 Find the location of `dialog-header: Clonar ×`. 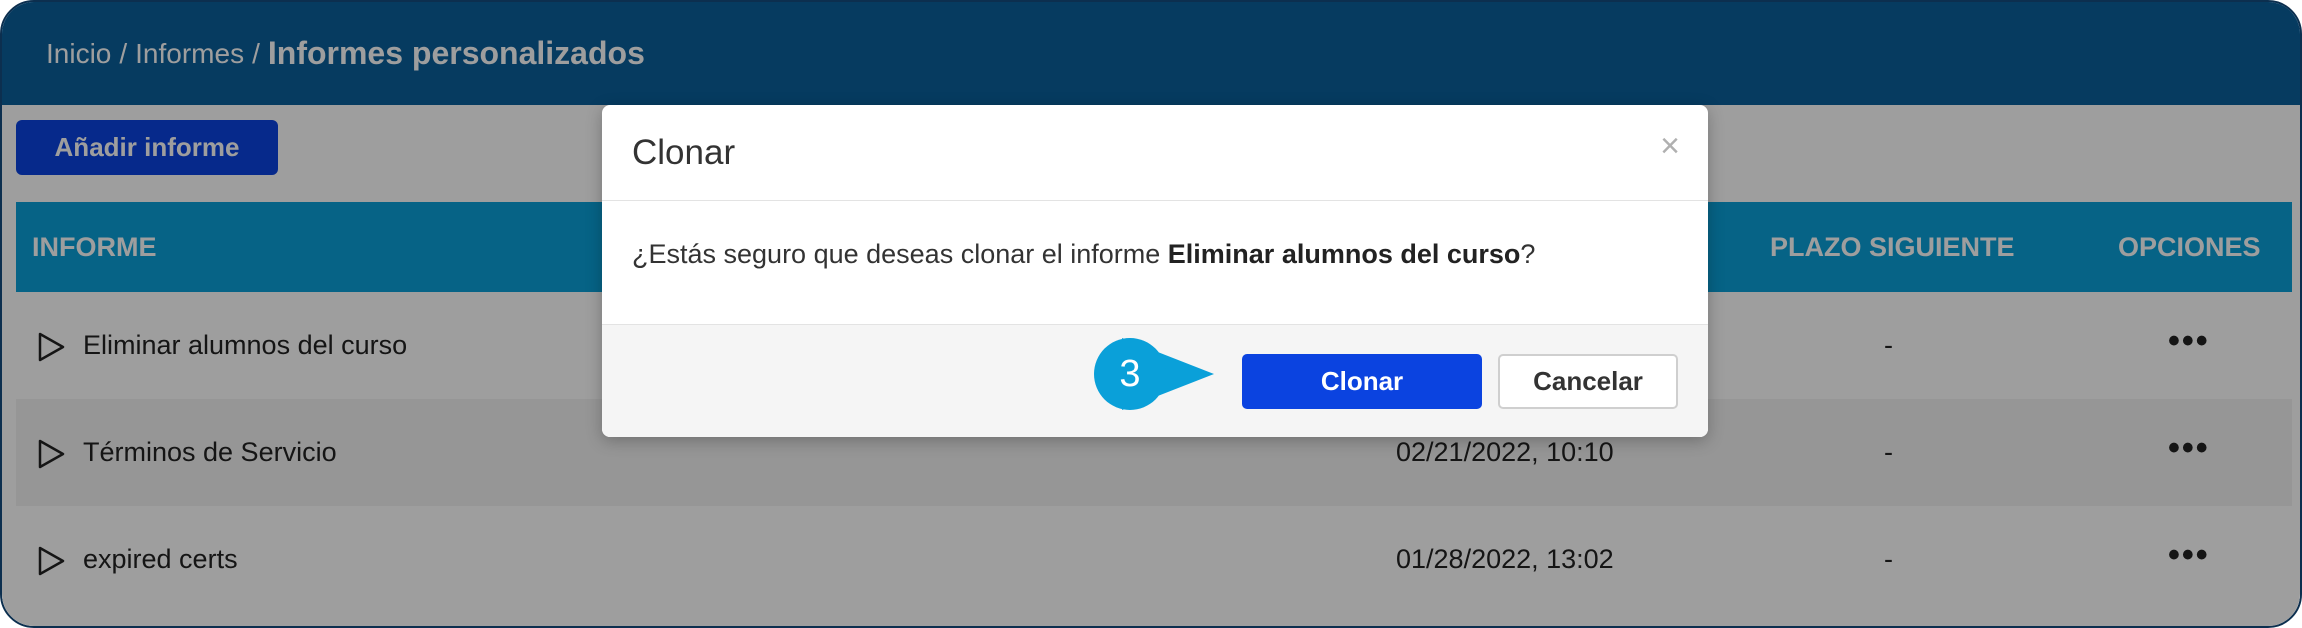

dialog-header: Clonar × is located at coordinates (1155, 153).